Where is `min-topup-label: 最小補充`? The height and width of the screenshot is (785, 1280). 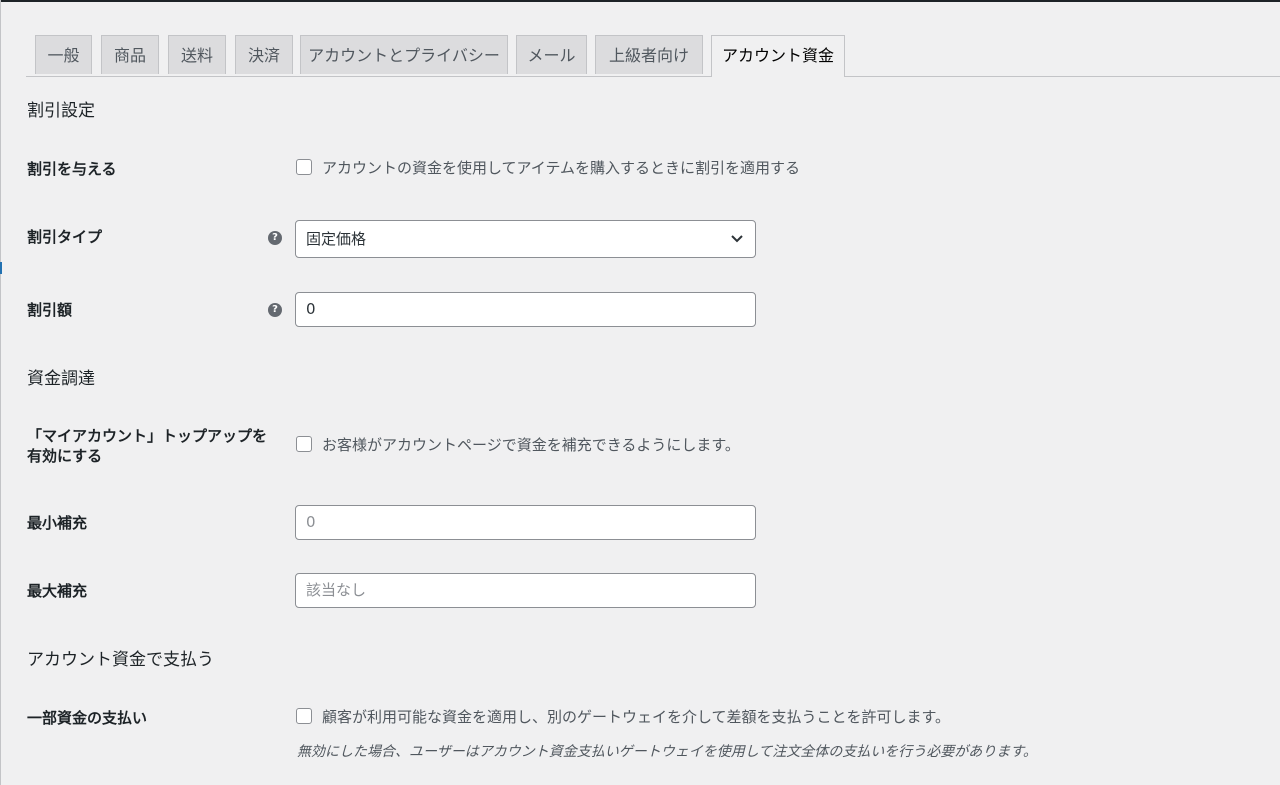
min-topup-label: 最小補充 is located at coordinates (57, 523).